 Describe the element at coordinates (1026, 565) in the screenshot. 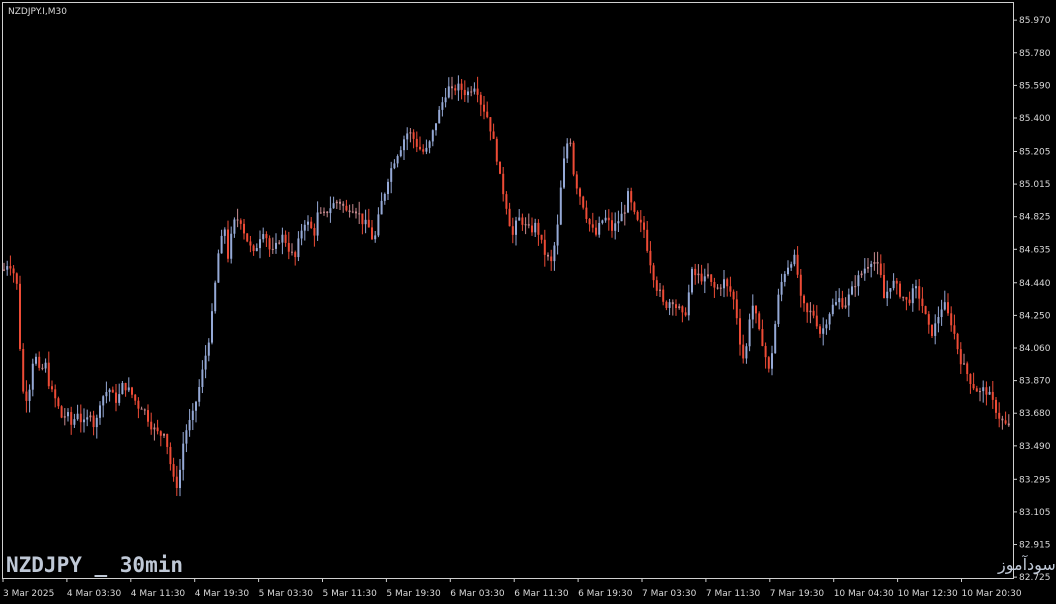

I see `right-caption: انتشار در سایت سودآموز` at that location.